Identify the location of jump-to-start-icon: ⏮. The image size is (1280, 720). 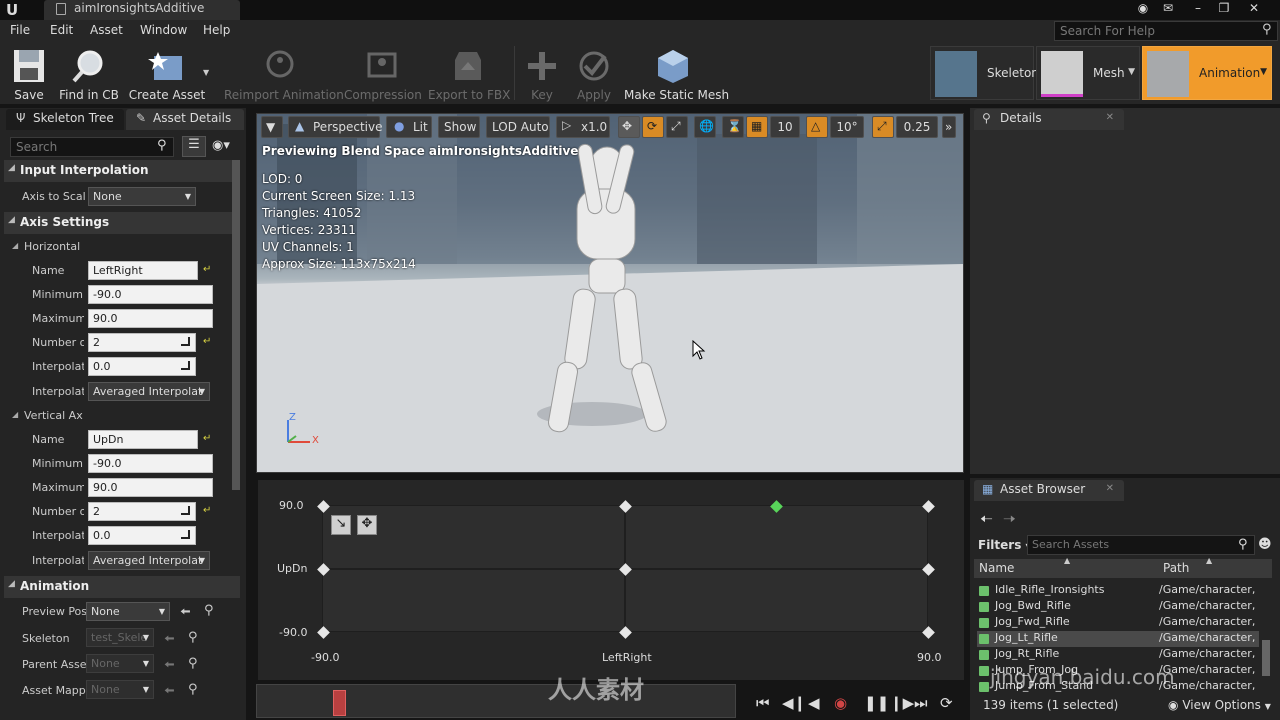
(763, 703).